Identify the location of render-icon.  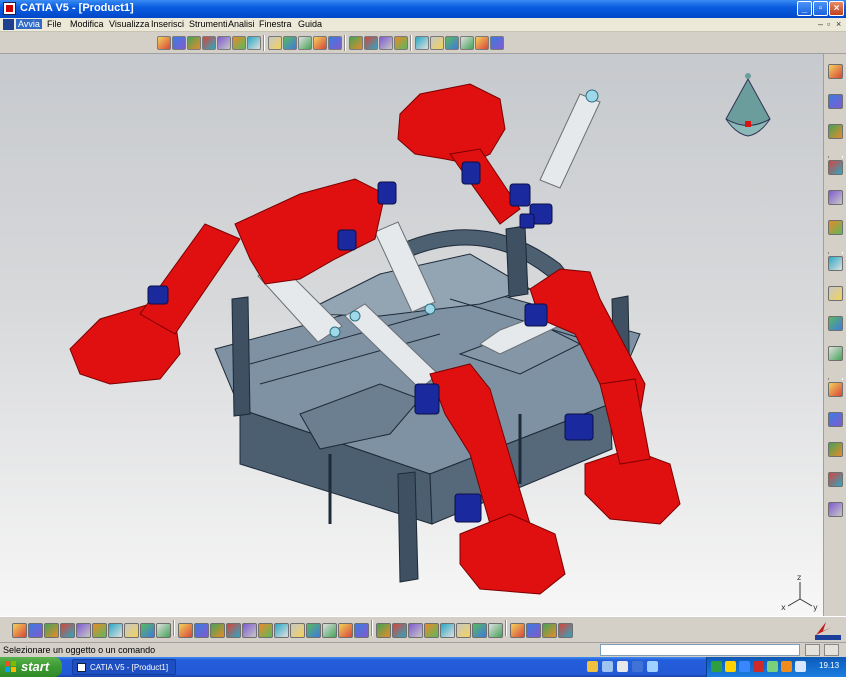
(467, 43).